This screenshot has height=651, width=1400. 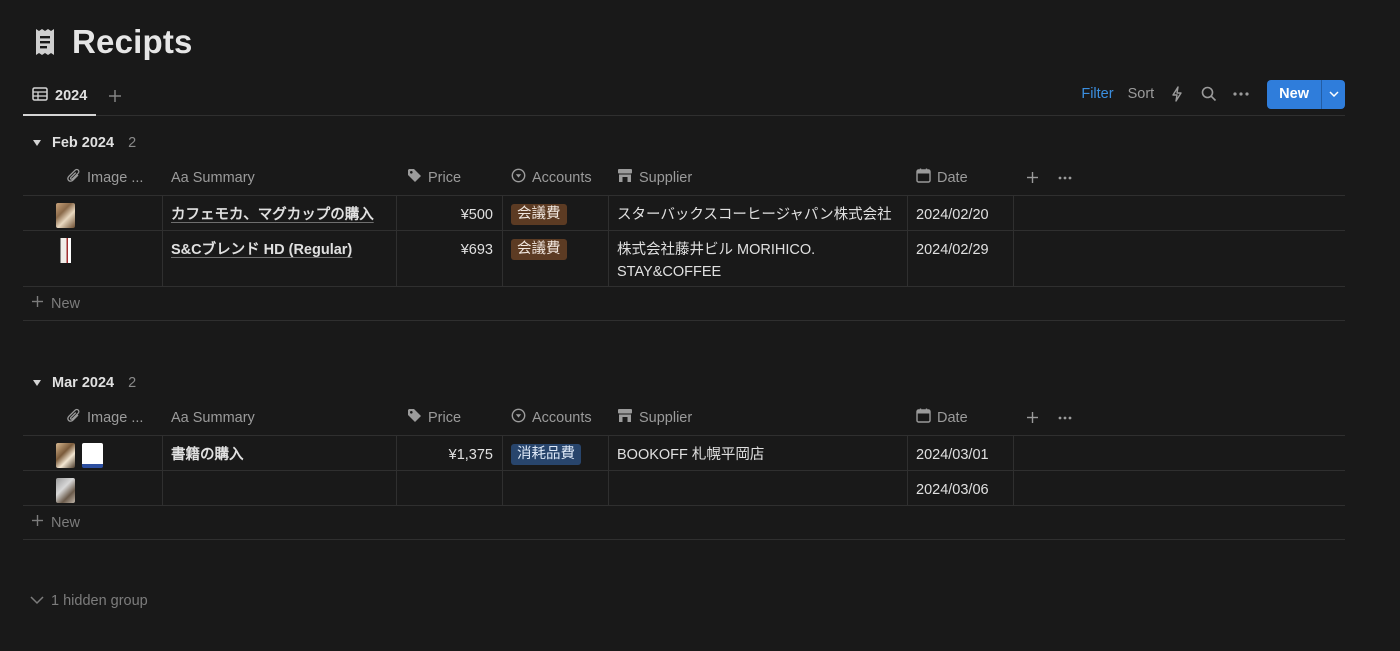 I want to click on column-label: Price, so click(x=445, y=177).